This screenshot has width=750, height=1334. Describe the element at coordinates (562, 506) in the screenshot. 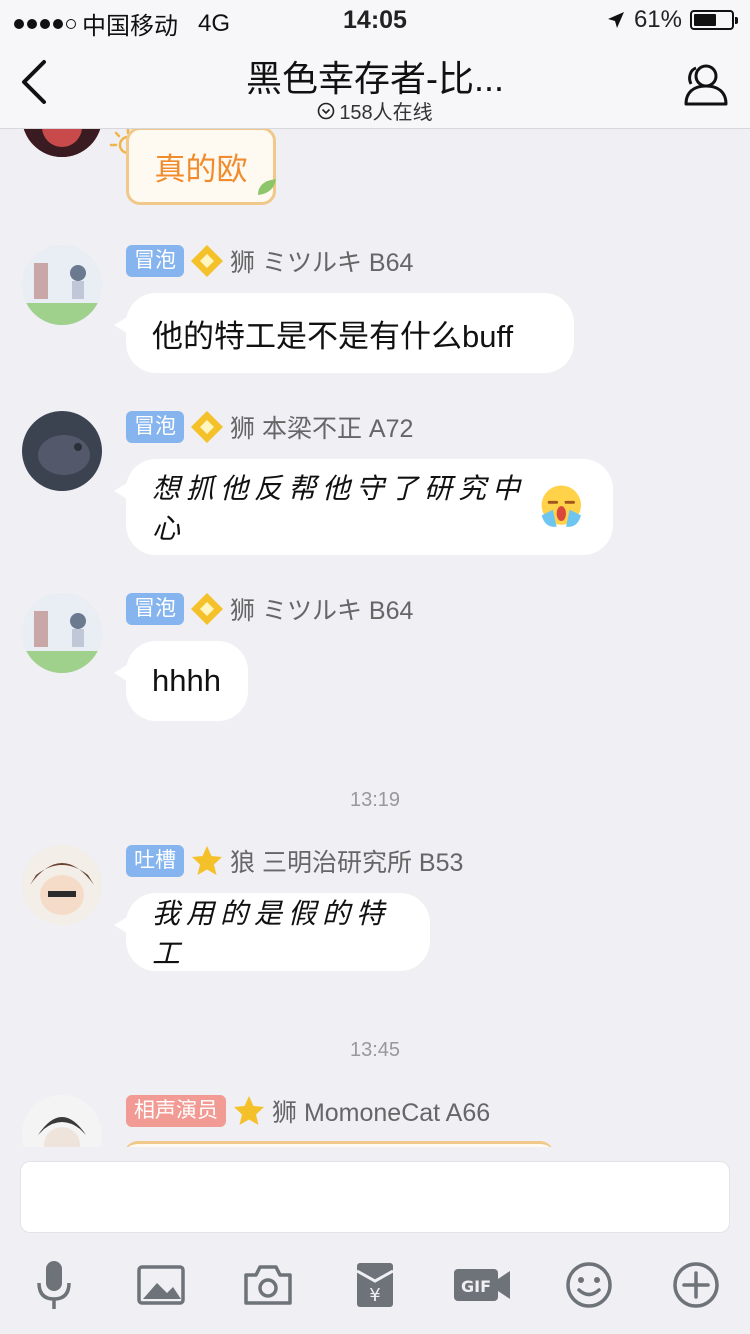

I see `crying-emoji-icon` at that location.